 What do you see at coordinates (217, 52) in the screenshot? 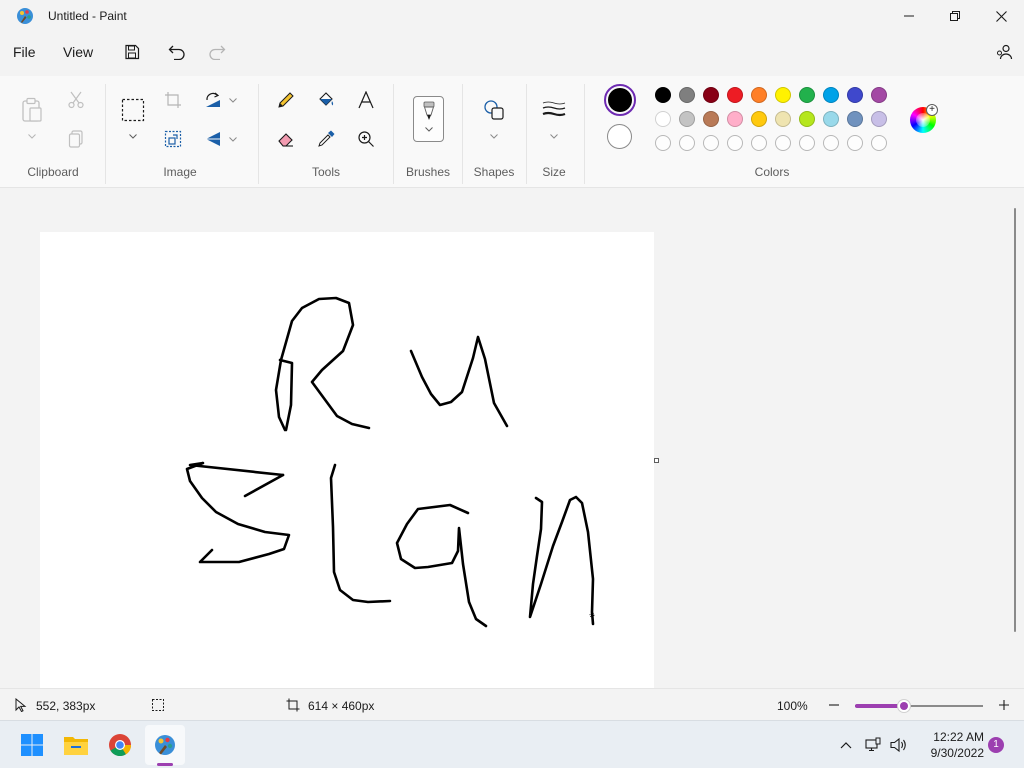
I see `redo-button` at bounding box center [217, 52].